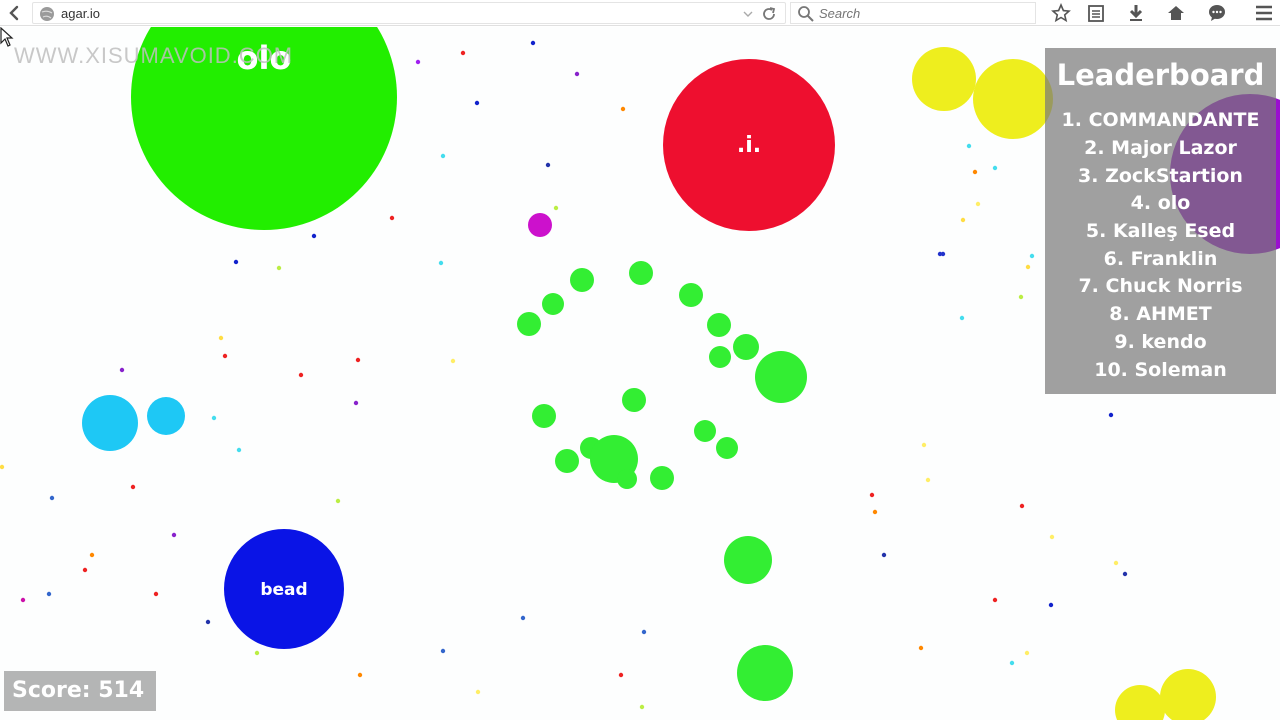  Describe the element at coordinates (1160, 148) in the screenshot. I see `leaderboard-entry: 2. Major Lazor` at that location.